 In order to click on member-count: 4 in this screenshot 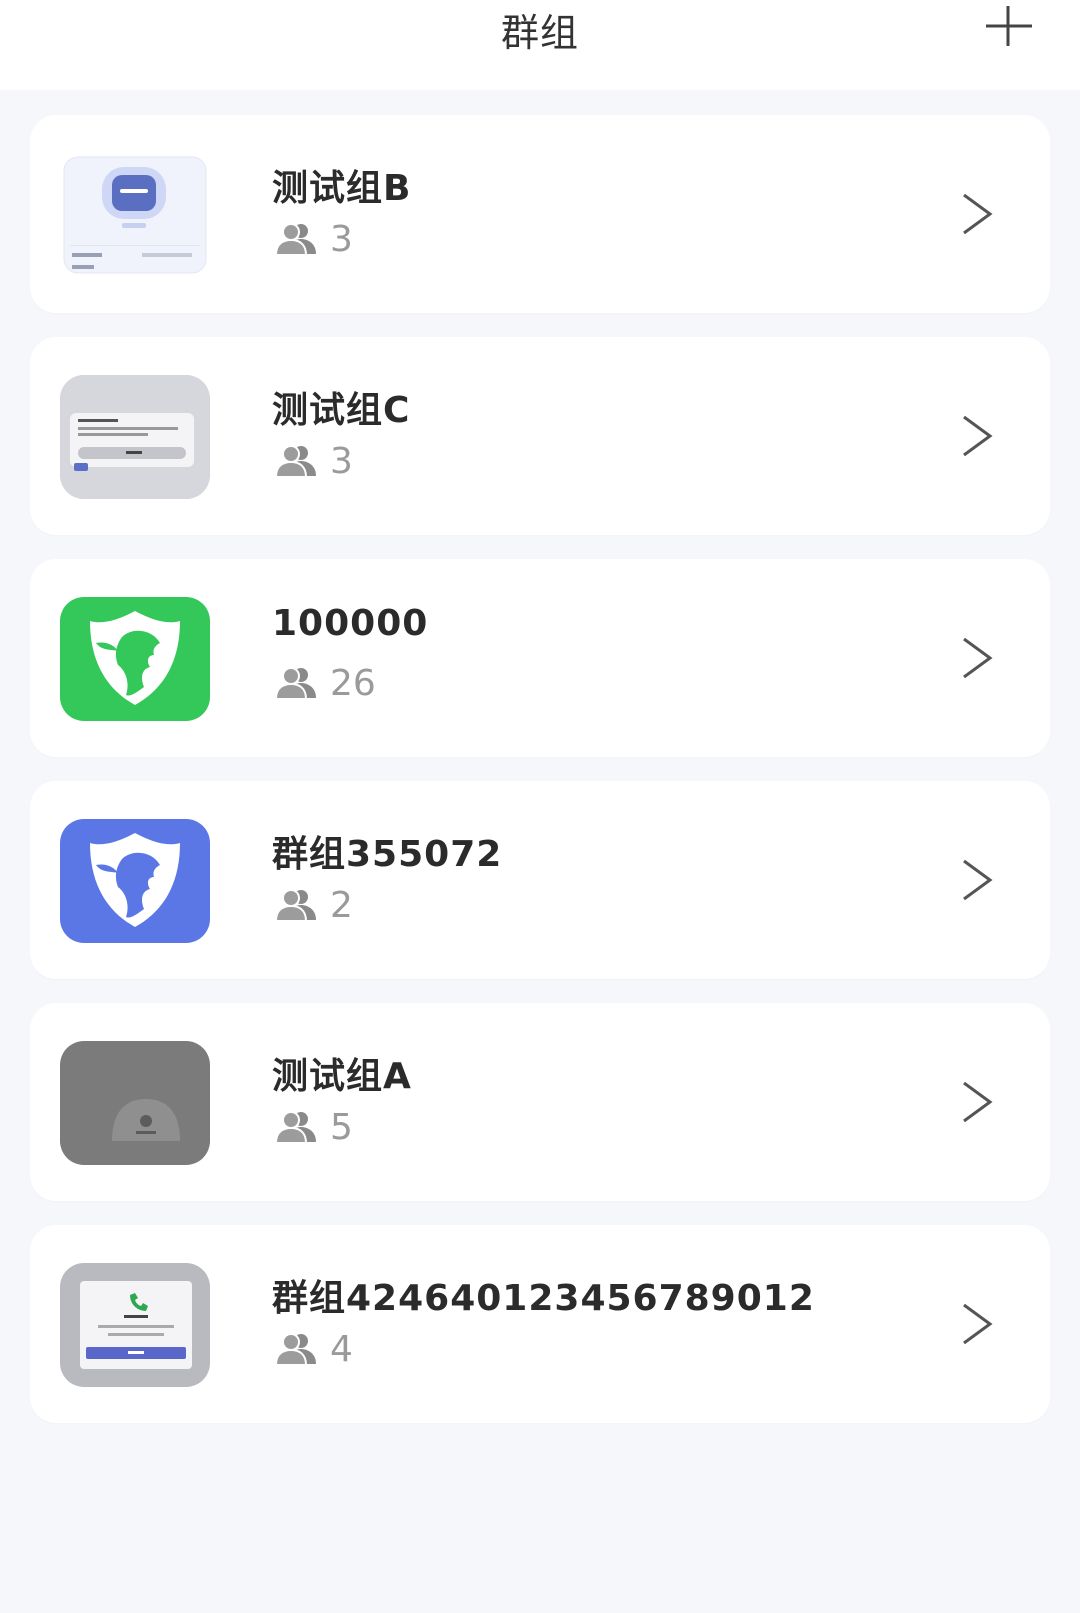, I will do `click(313, 1349)`.